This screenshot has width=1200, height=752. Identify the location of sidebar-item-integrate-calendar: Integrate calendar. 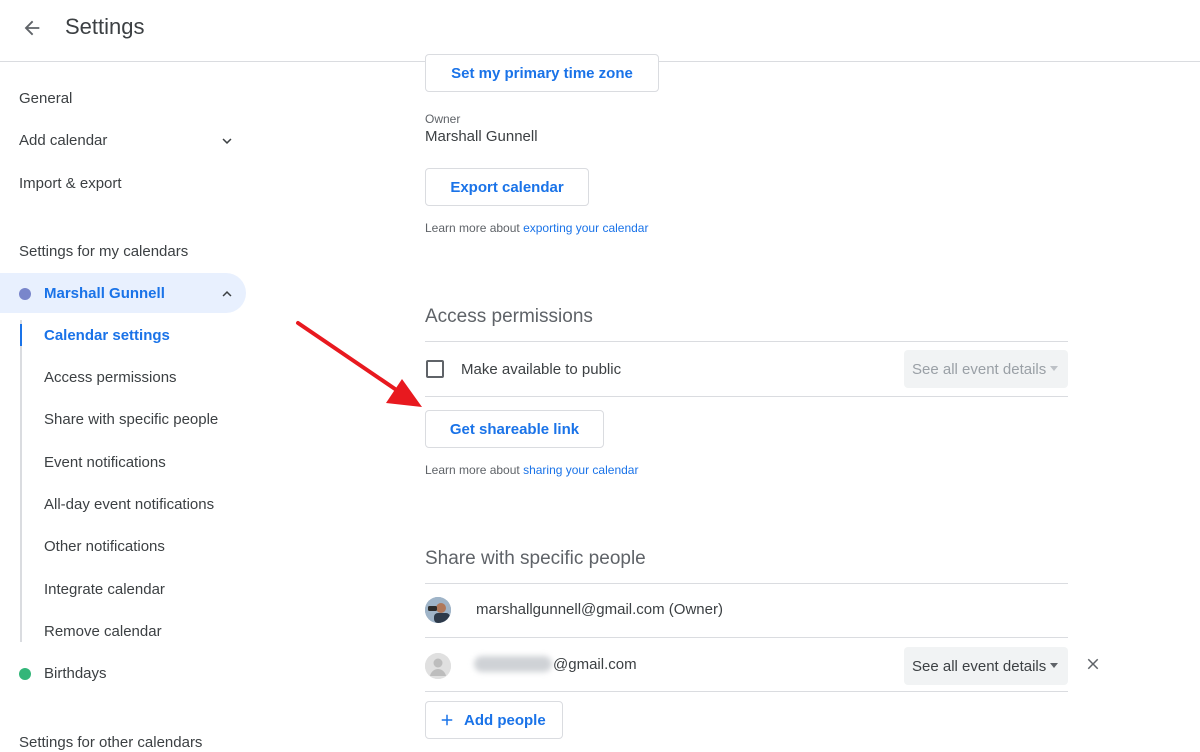
(123, 589).